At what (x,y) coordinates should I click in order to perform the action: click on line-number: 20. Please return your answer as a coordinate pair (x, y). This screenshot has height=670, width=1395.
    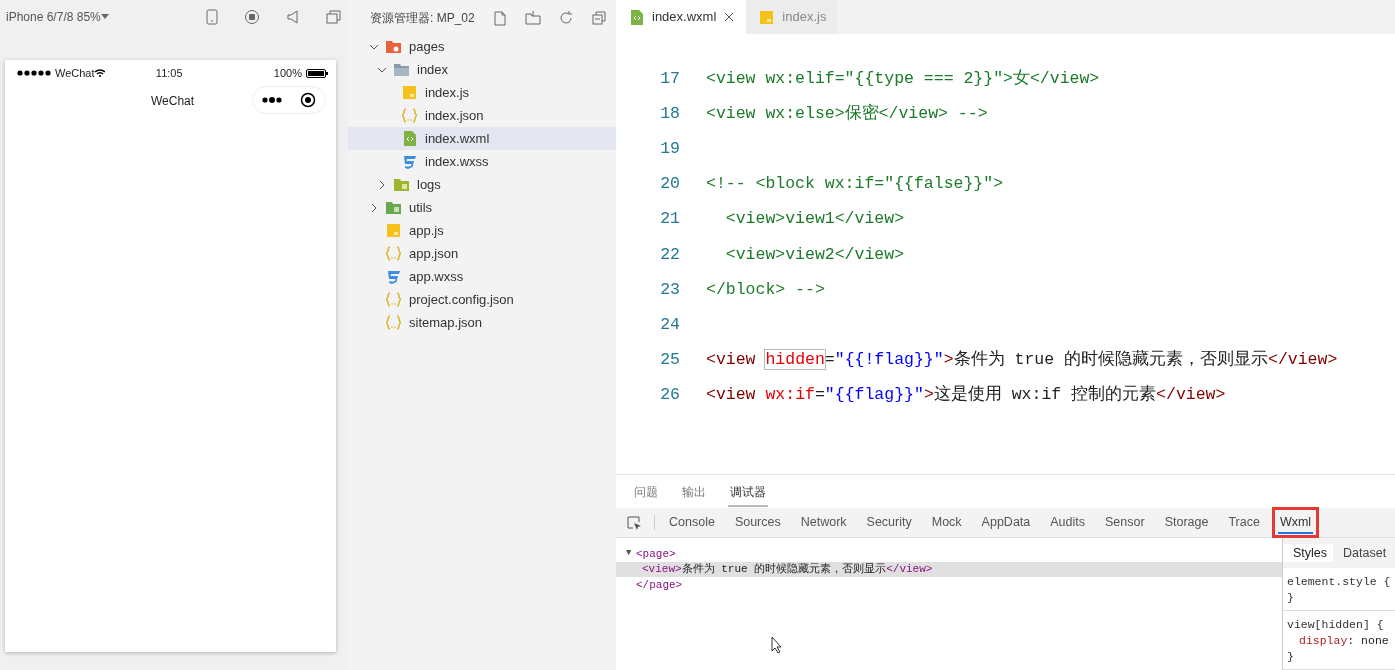
    Looking at the image, I should click on (669, 184).